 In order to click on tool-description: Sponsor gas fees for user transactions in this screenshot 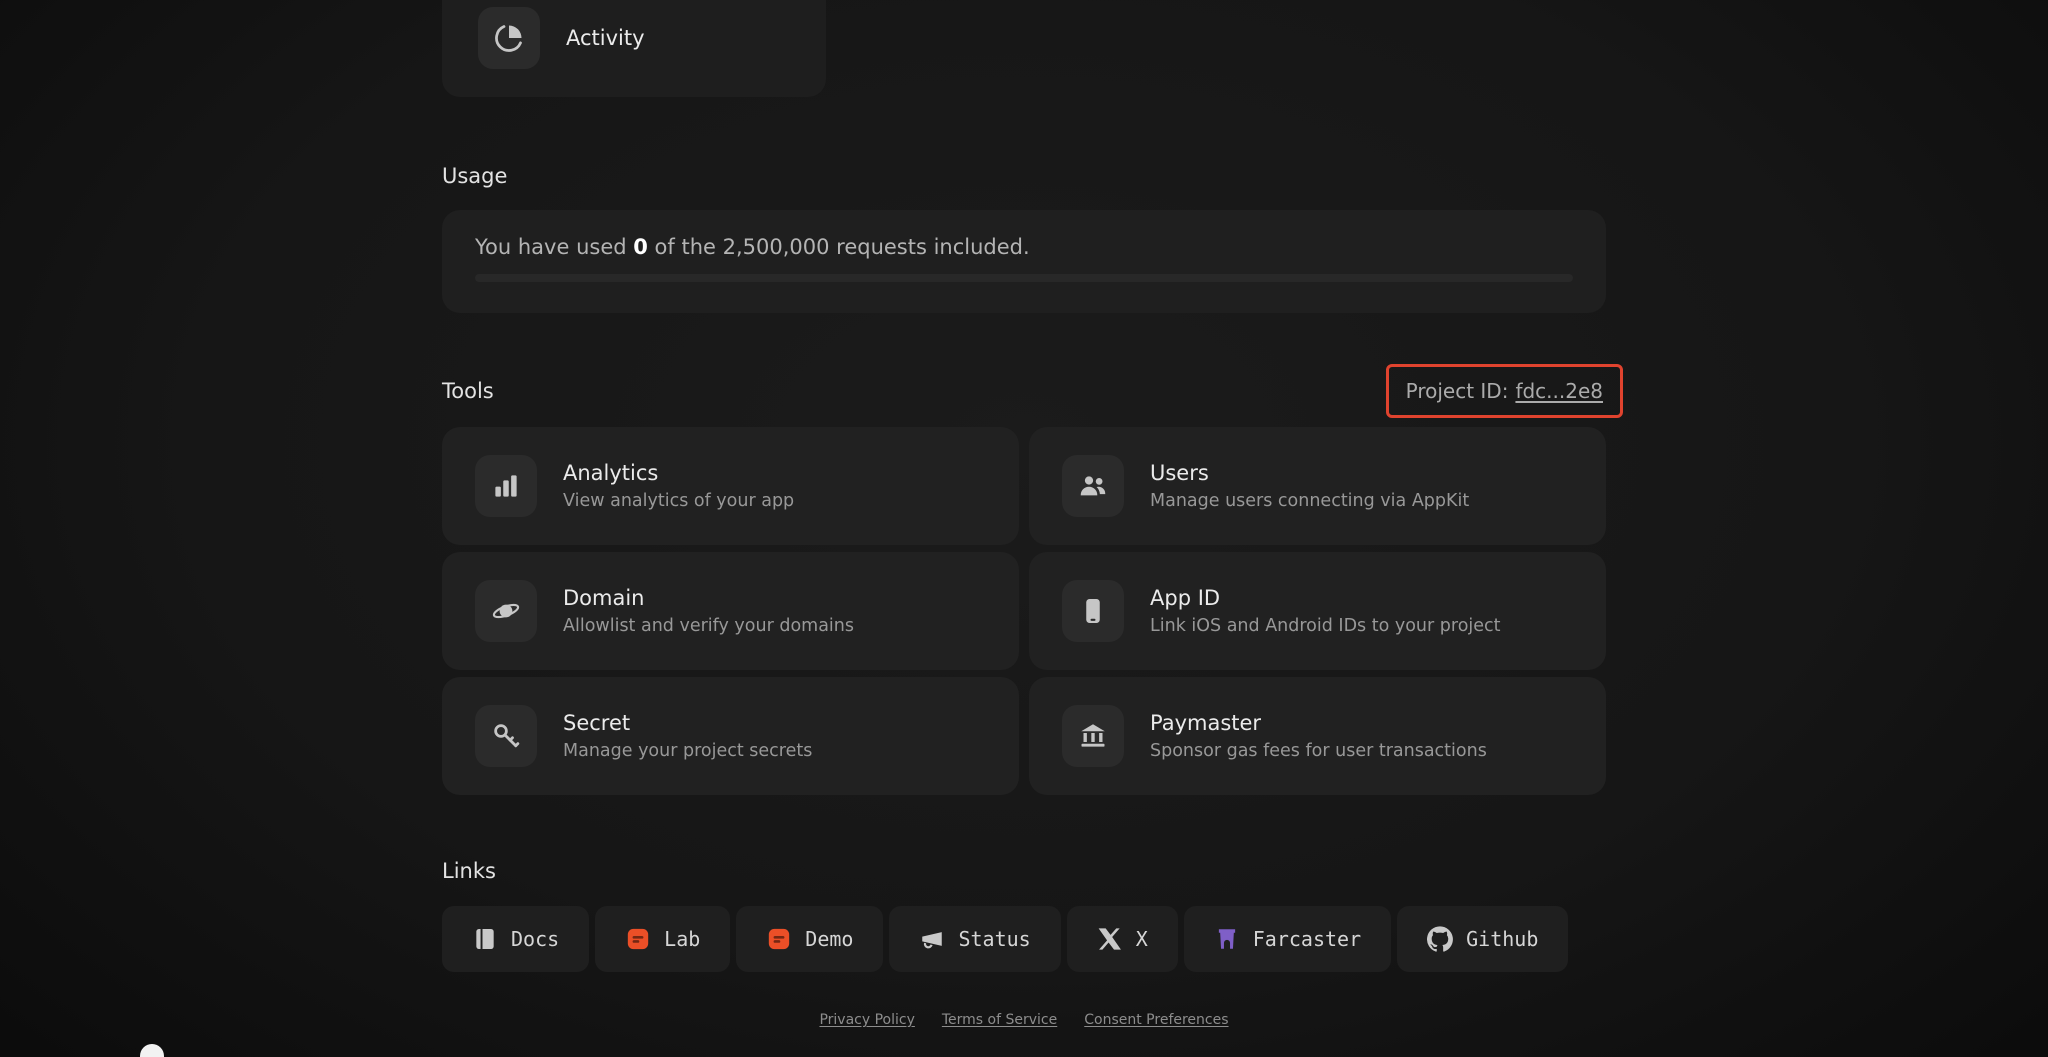, I will do `click(1318, 751)`.